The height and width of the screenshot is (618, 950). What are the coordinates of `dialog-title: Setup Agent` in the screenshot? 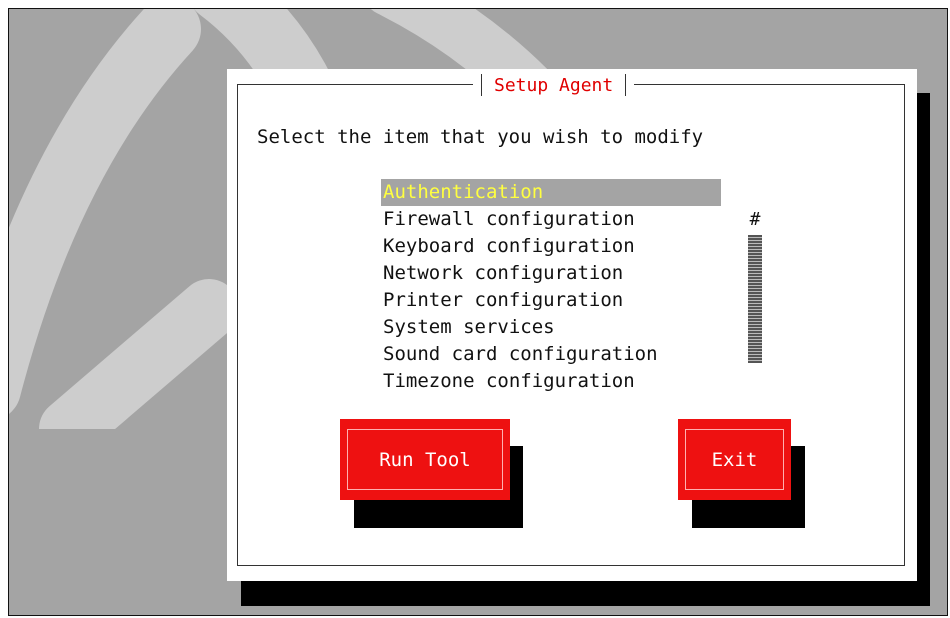 It's located at (554, 85).